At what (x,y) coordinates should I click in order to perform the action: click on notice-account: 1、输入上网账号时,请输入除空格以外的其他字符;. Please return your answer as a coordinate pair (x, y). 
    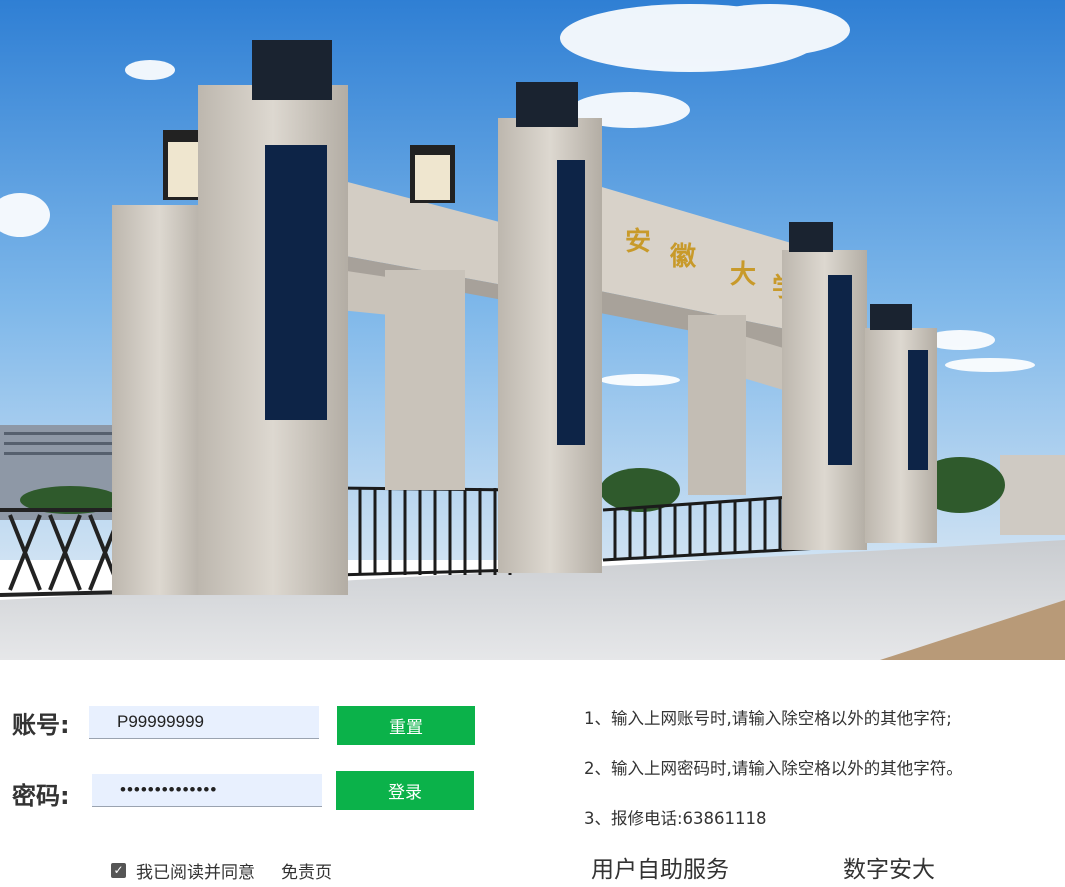
    Looking at the image, I should click on (768, 718).